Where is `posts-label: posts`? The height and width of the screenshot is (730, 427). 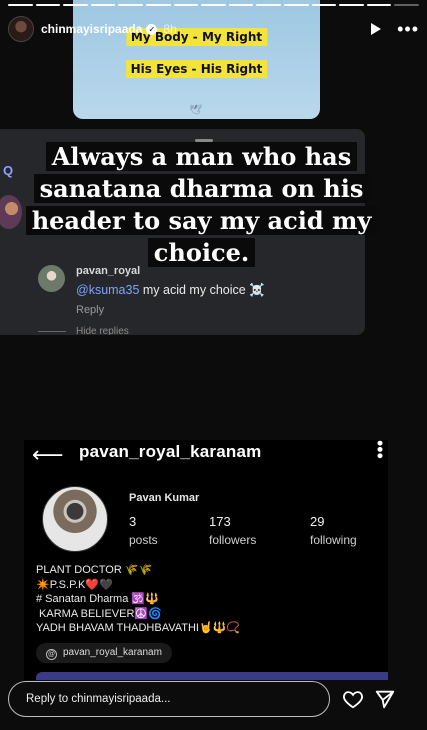 posts-label: posts is located at coordinates (143, 540).